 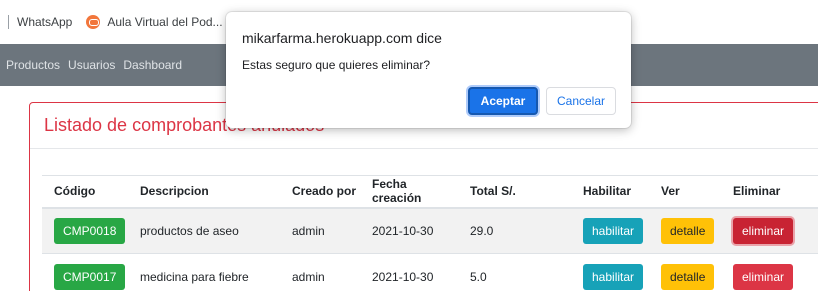 What do you see at coordinates (91, 65) in the screenshot?
I see `nav-link-usuarios: Usuarios` at bounding box center [91, 65].